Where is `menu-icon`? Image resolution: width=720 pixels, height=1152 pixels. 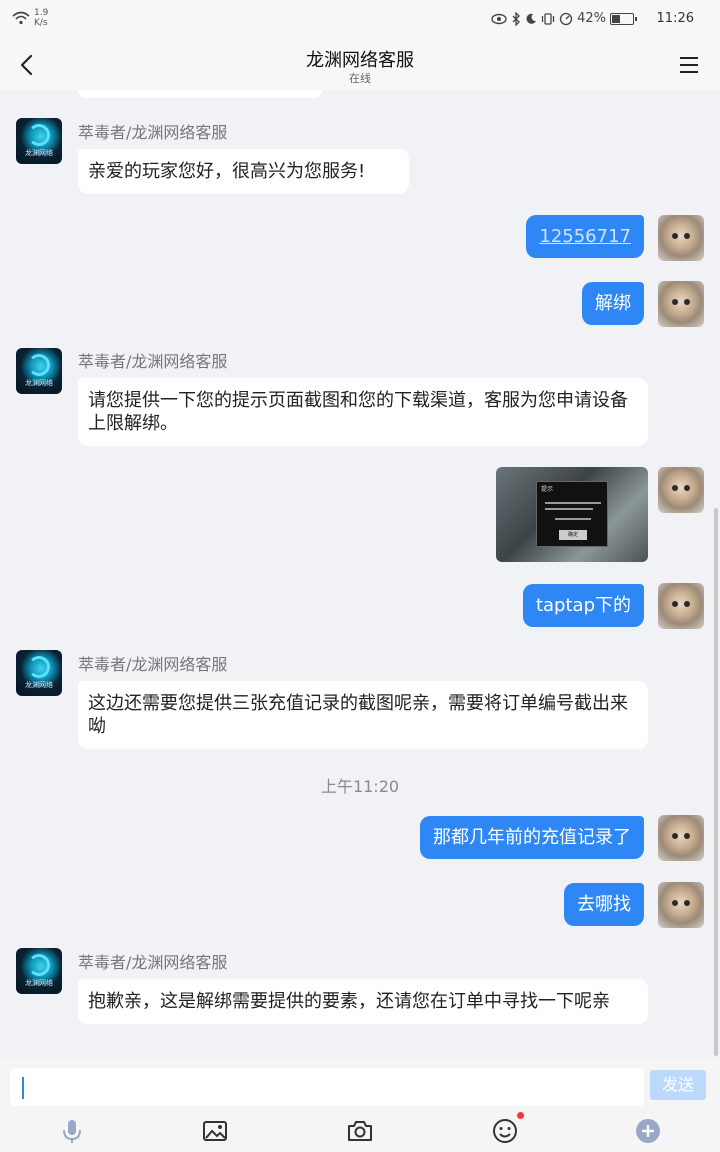 menu-icon is located at coordinates (689, 65).